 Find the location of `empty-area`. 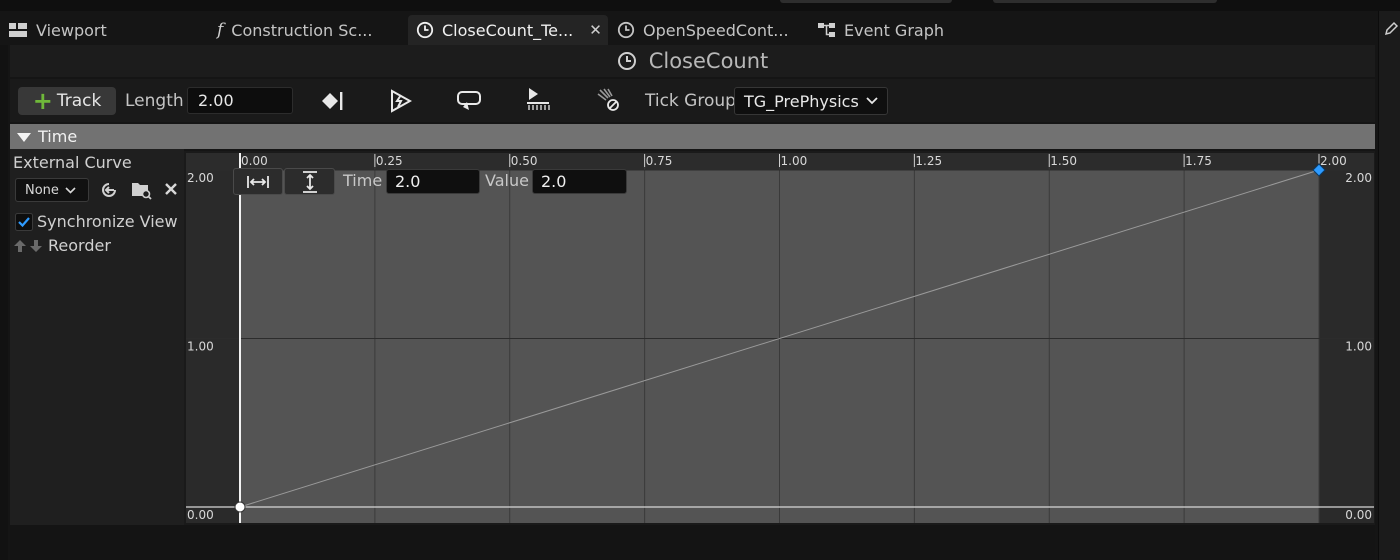

empty-area is located at coordinates (692, 542).